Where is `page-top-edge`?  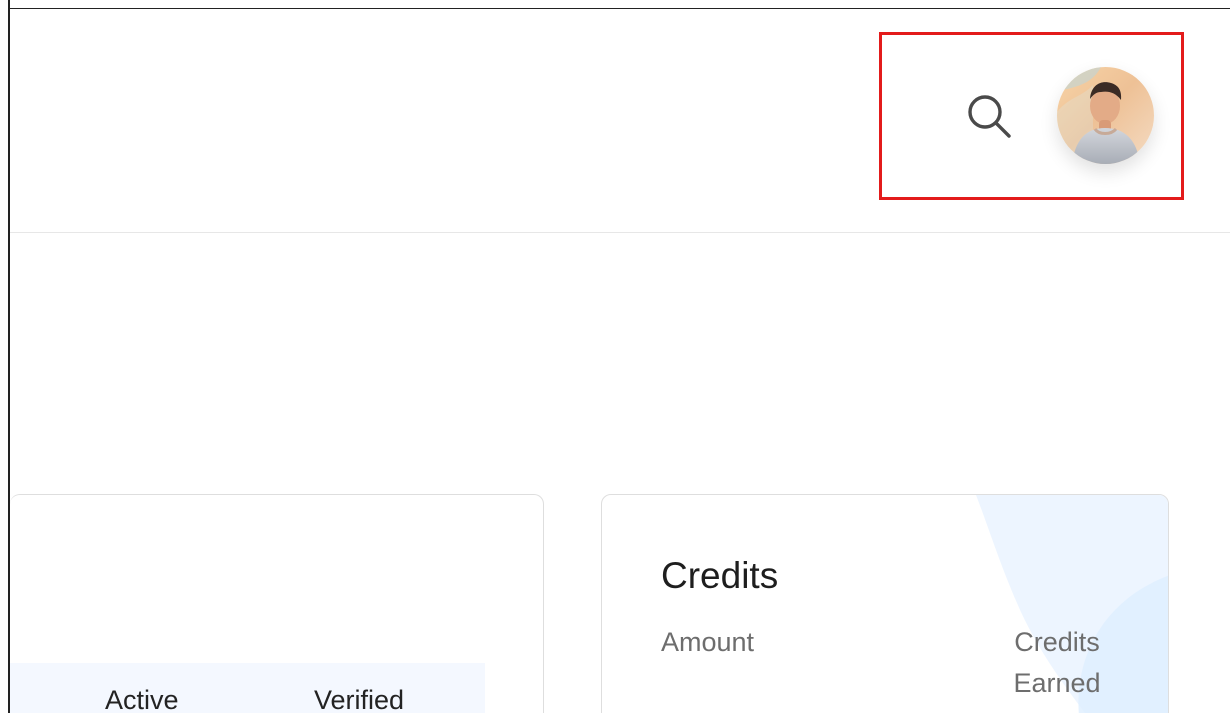 page-top-edge is located at coordinates (619, 8).